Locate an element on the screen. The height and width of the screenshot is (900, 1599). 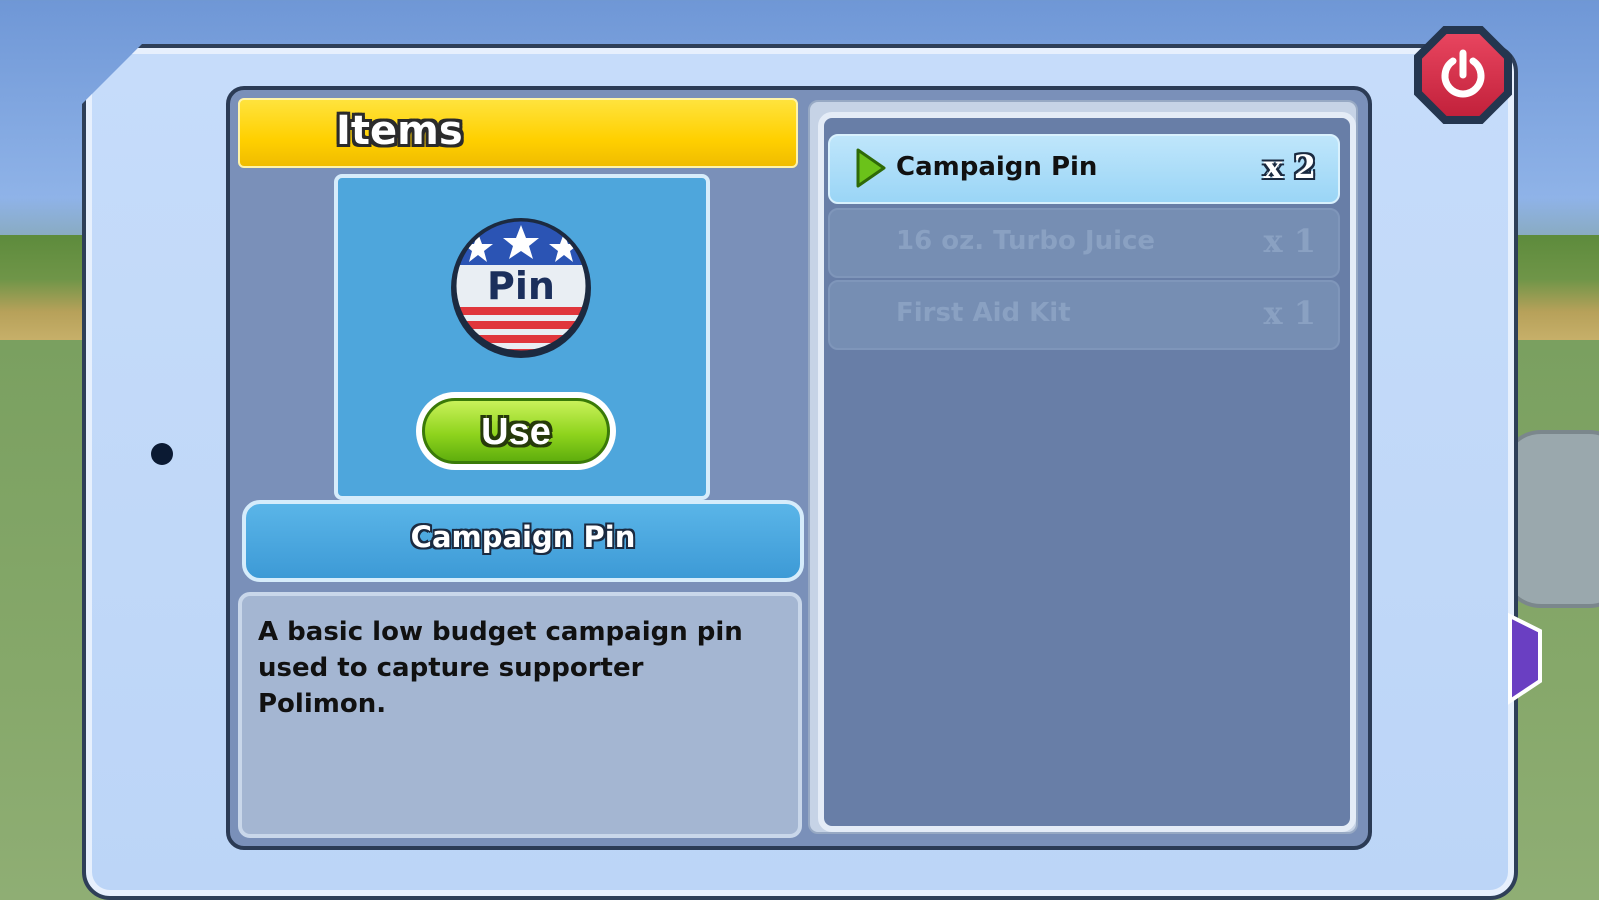
inventory-item-qty: x 2 is located at coordinates (1289, 167).